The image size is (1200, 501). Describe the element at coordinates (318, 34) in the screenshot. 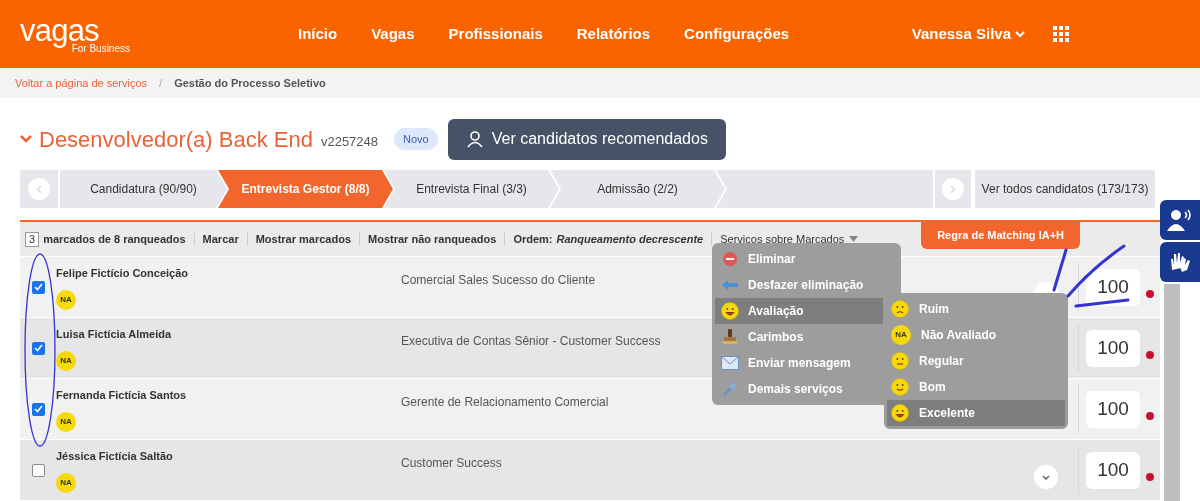

I see `nav-link: Início` at that location.